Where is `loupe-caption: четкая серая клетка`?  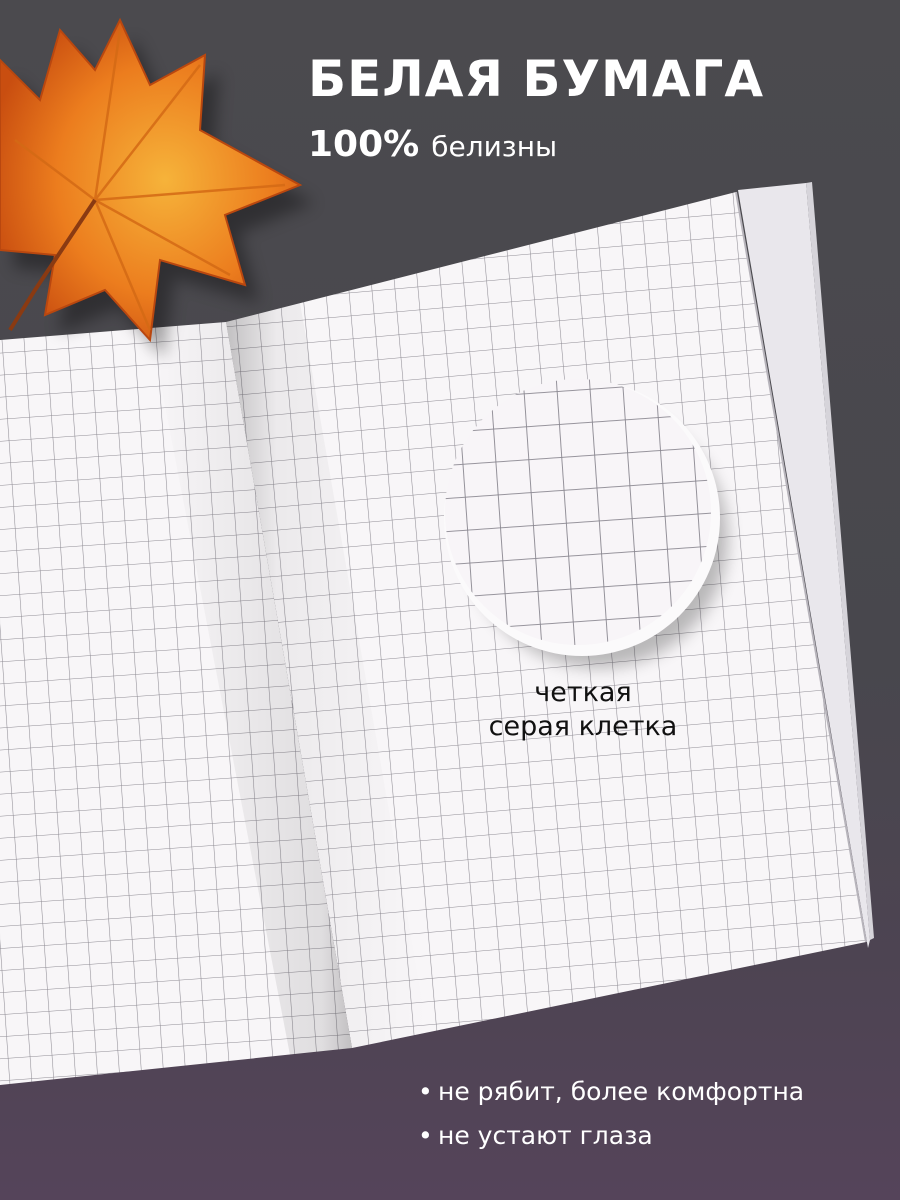 loupe-caption: четкая серая клетка is located at coordinates (583, 710).